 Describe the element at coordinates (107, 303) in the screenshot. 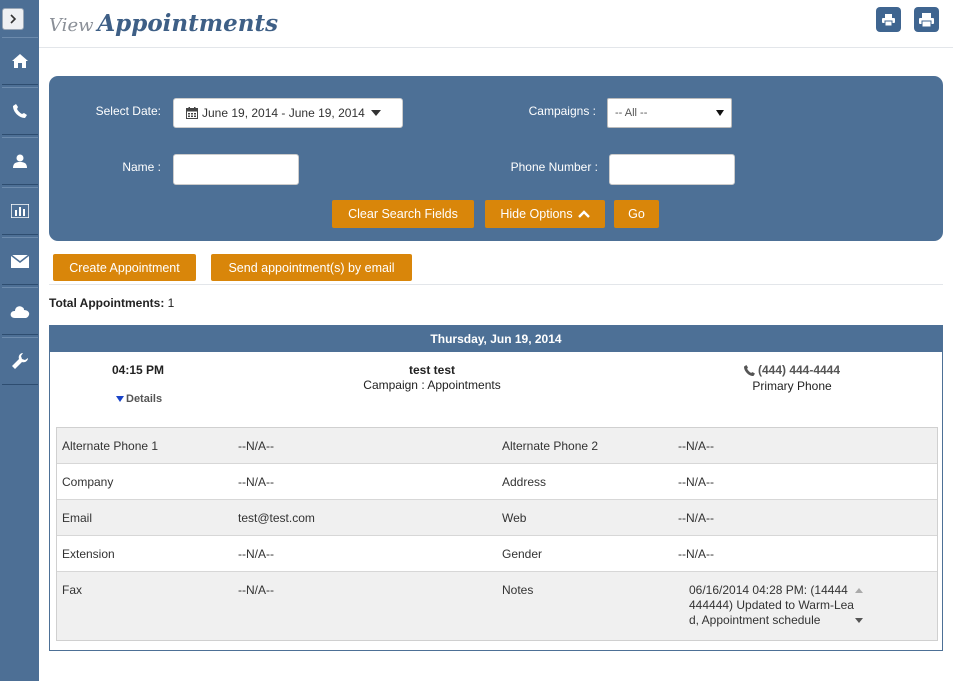

I see `total-appointments-label: Total Appointments:` at that location.